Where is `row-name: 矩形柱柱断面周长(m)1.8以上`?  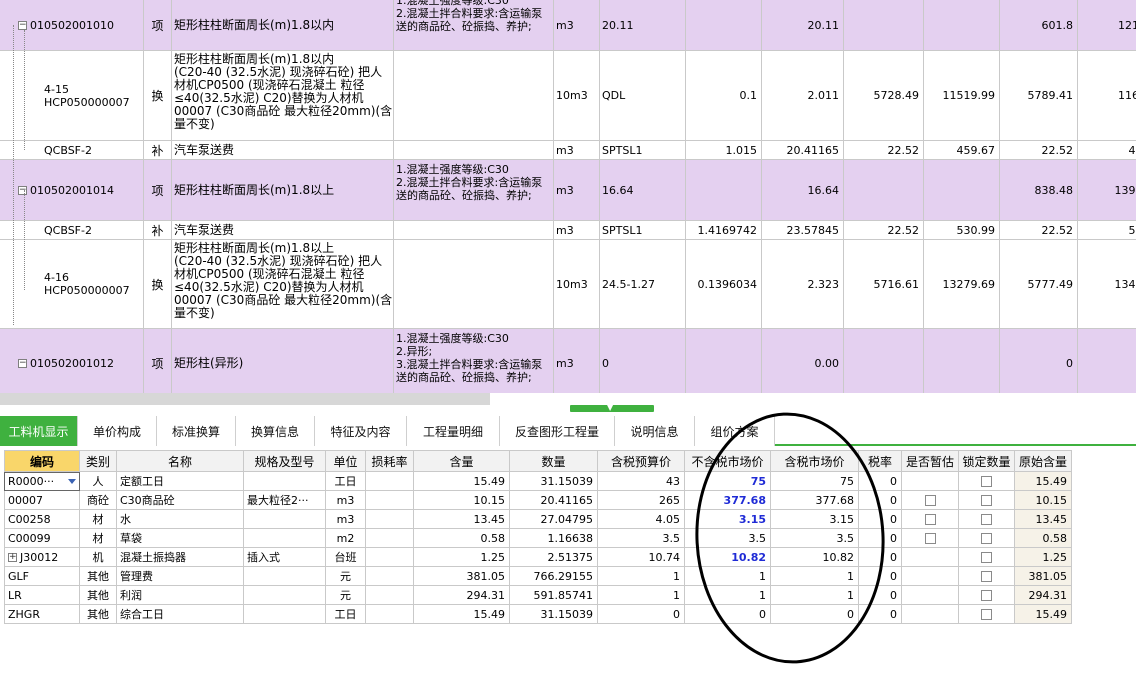
row-name: 矩形柱柱断面周长(m)1.8以上 is located at coordinates (283, 190).